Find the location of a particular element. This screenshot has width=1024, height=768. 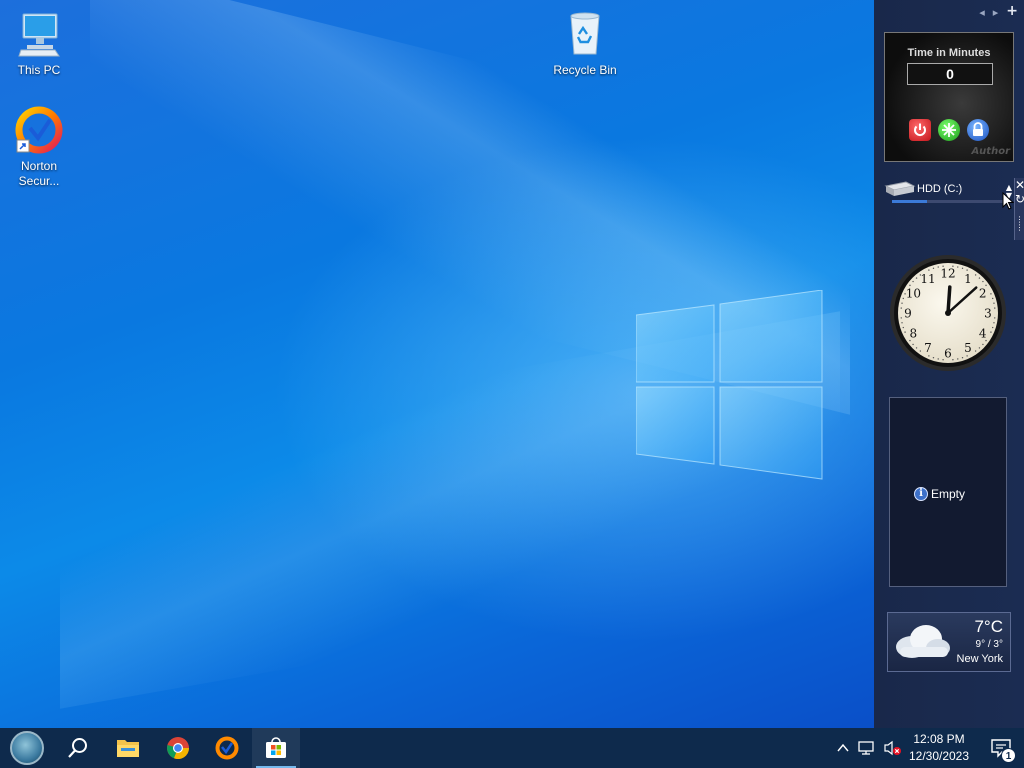

clock-numeral: 3 is located at coordinates (988, 314).